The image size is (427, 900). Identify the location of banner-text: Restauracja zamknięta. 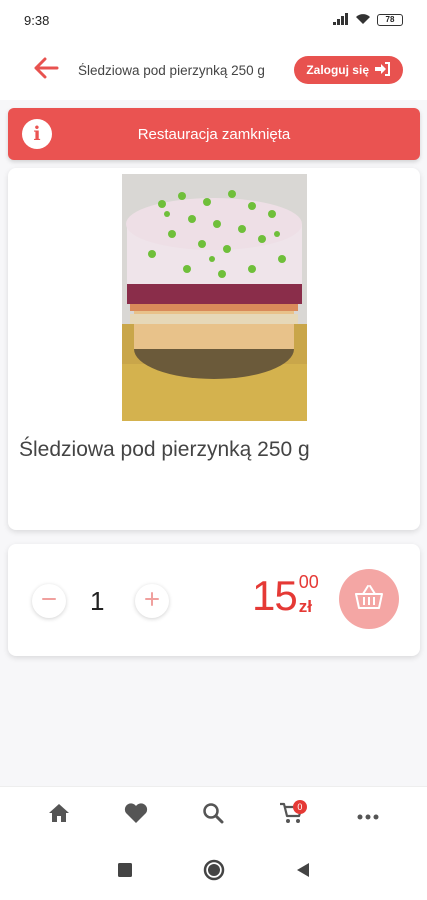
(214, 134).